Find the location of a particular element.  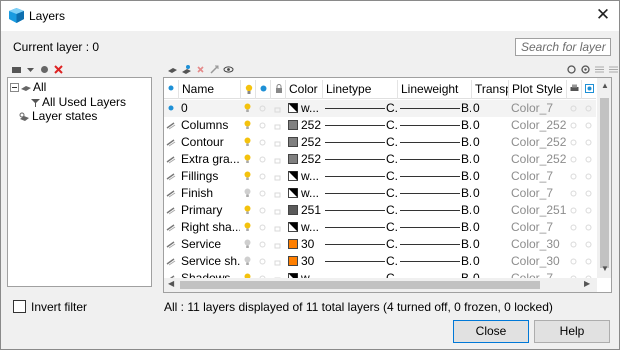

layer-row: Service 30 C... B...0Color_30 is located at coordinates (380, 244).